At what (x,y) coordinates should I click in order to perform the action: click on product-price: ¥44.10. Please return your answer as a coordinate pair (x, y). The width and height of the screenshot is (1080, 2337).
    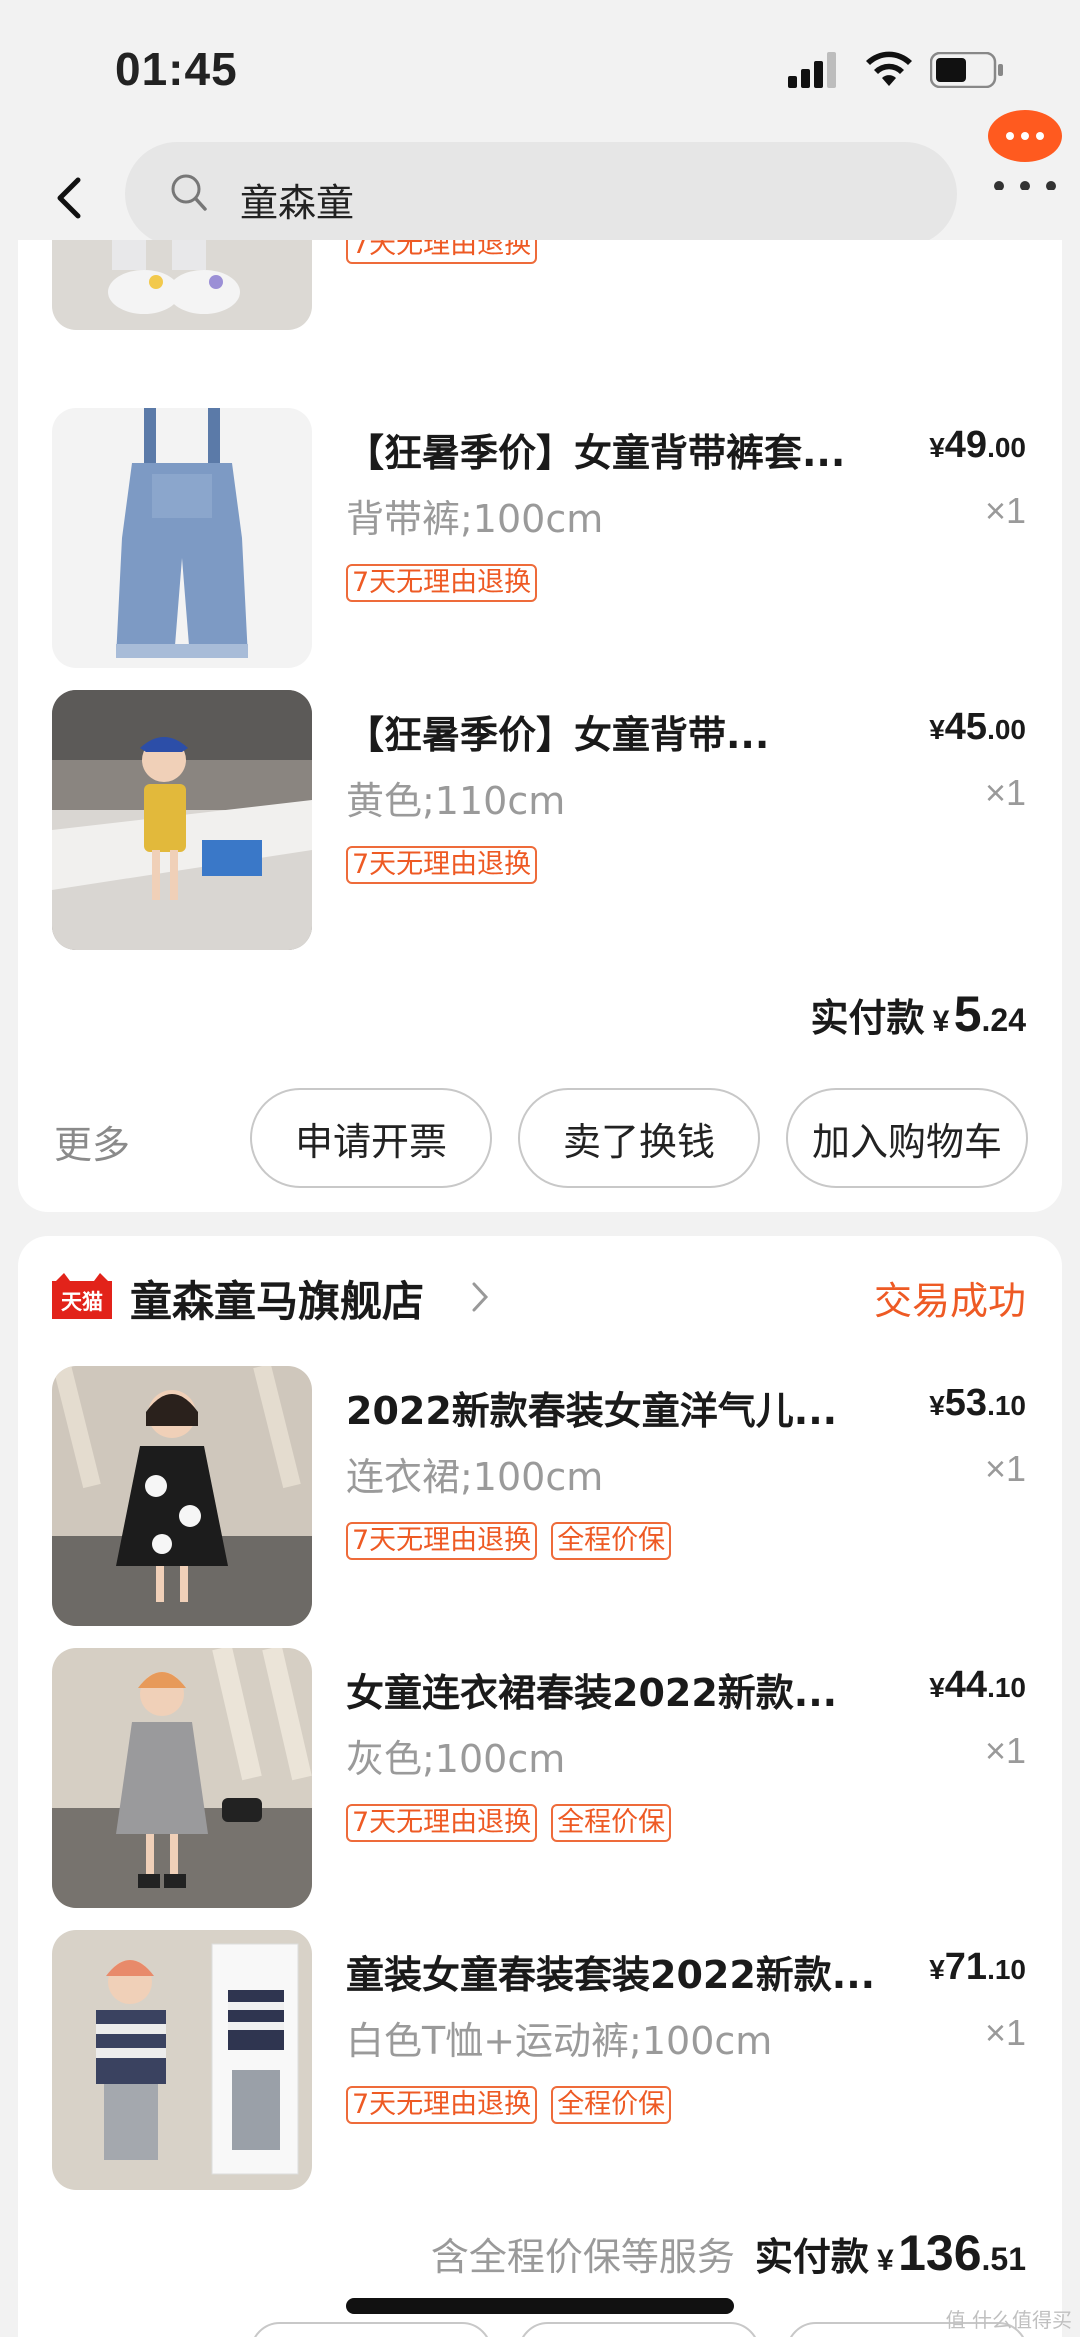
    Looking at the image, I should click on (977, 1685).